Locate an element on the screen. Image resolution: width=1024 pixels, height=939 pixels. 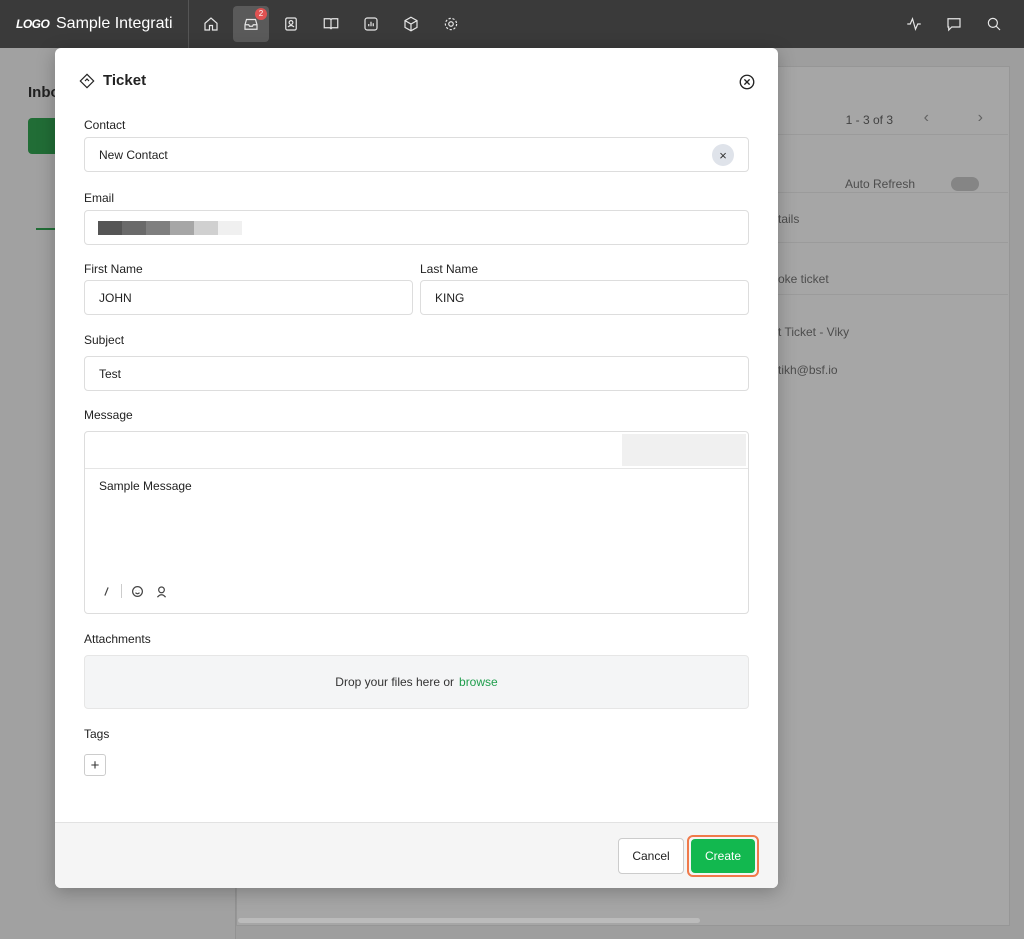
modal-title: Ticket is located at coordinates (125, 80).